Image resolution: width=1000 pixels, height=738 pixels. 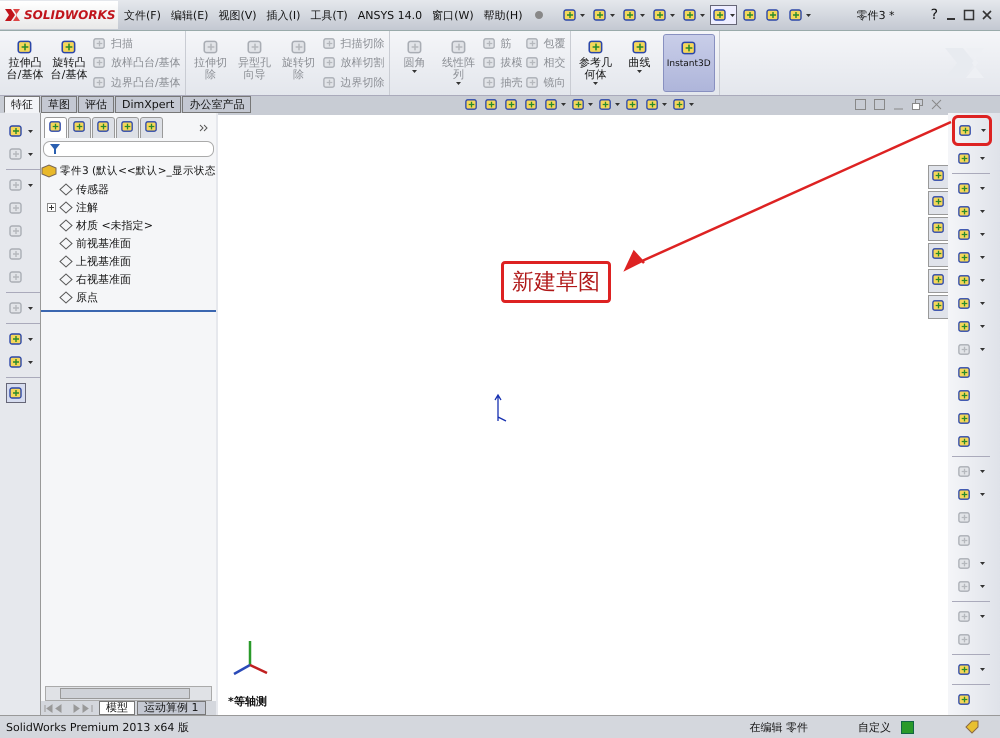 What do you see at coordinates (69, 63) in the screenshot?
I see `ribbon-button: 旋转凸 台/基体` at bounding box center [69, 63].